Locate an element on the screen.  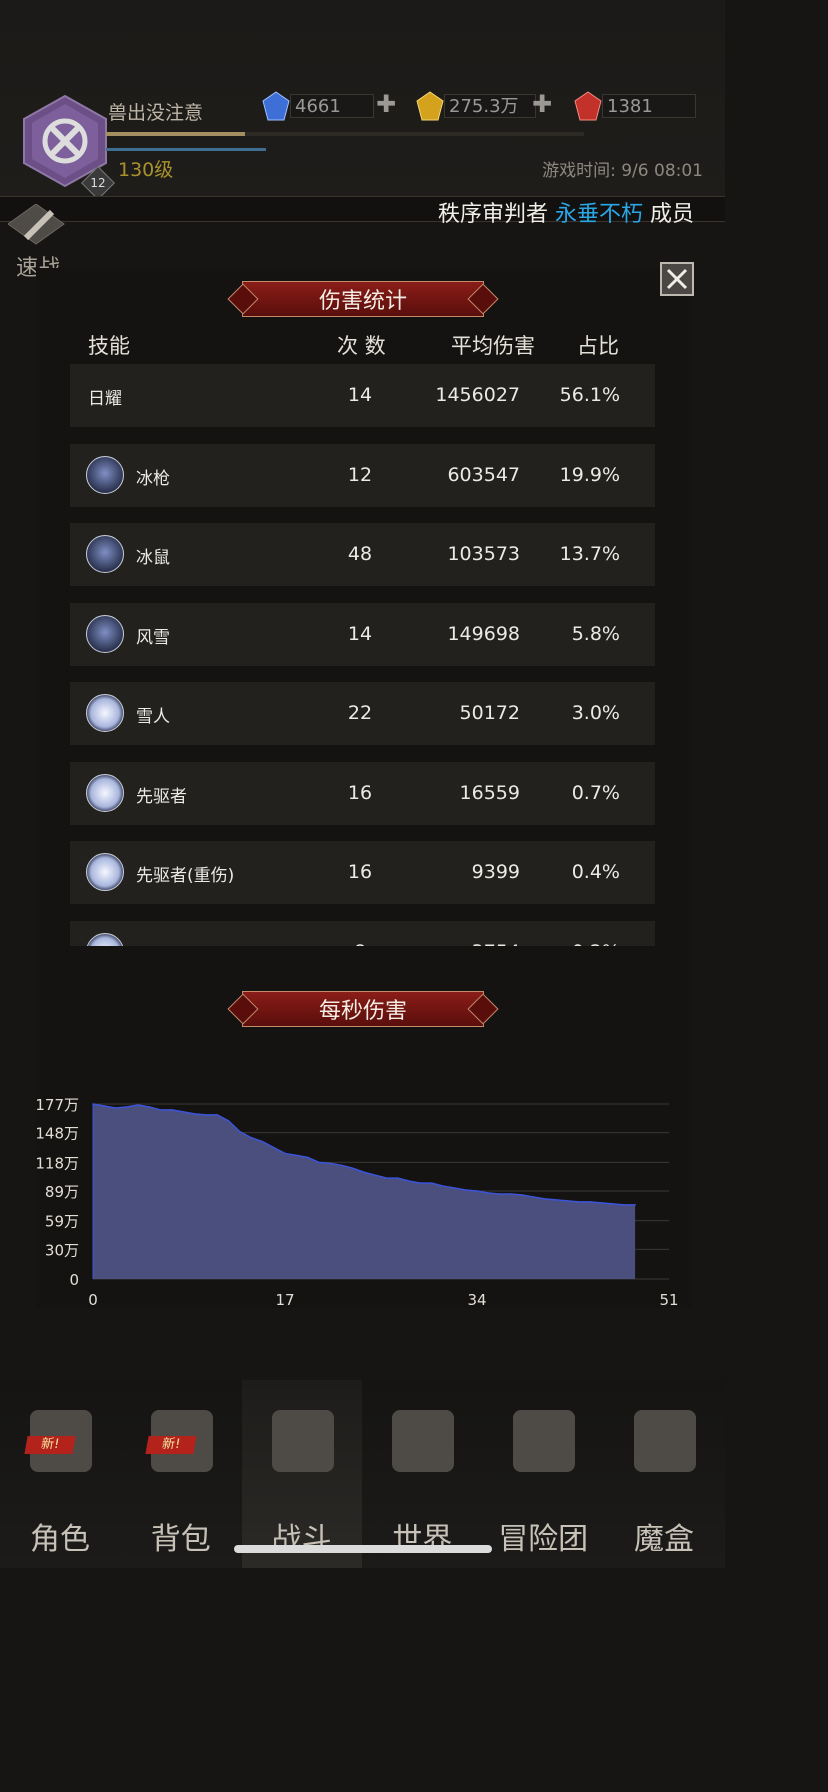
damage-stats-title: 伤害统计 is located at coordinates (363, 299).